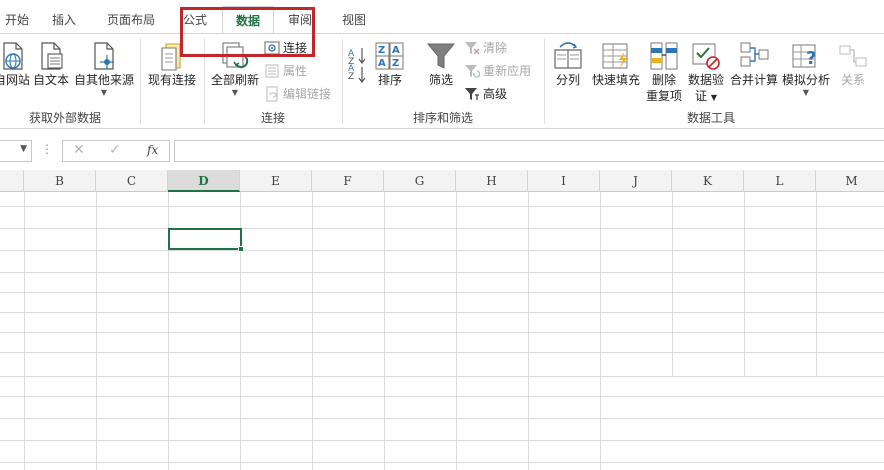 The height and width of the screenshot is (470, 884). I want to click on relationships-icon, so click(853, 56).